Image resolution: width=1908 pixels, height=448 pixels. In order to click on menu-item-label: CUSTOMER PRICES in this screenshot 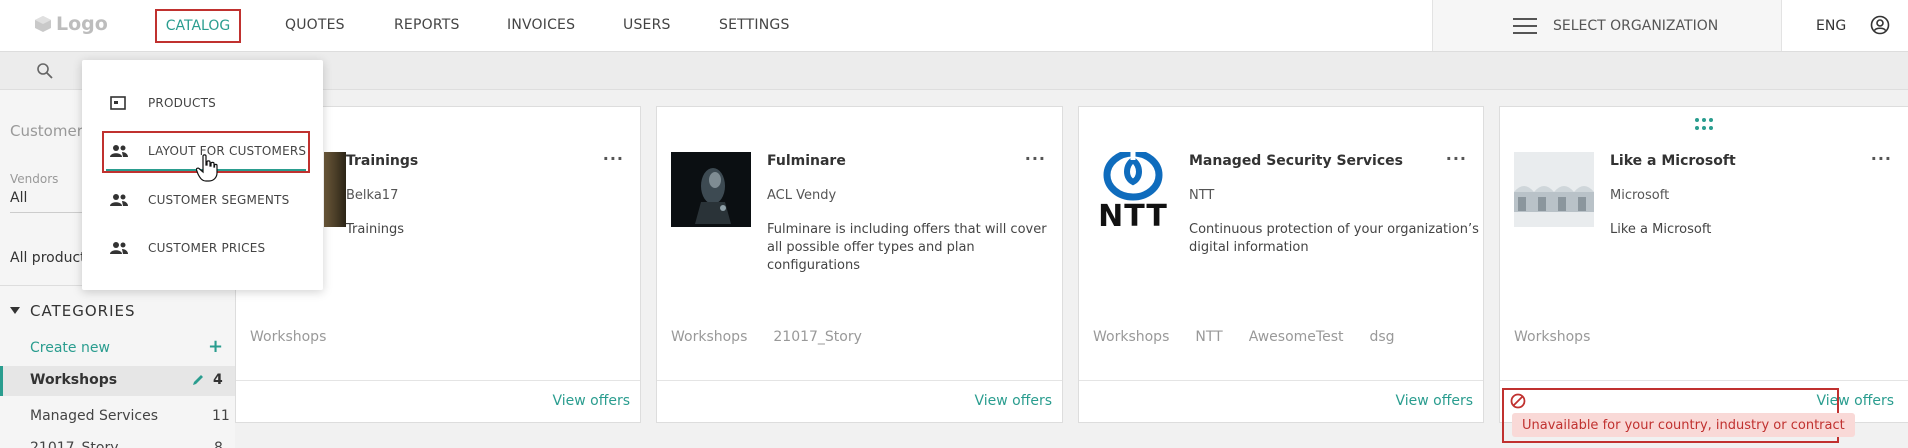, I will do `click(207, 248)`.